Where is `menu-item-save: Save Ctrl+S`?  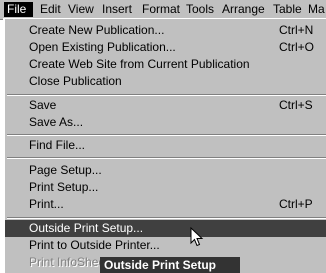
menu-item-save: Save Ctrl+S is located at coordinates (165, 105).